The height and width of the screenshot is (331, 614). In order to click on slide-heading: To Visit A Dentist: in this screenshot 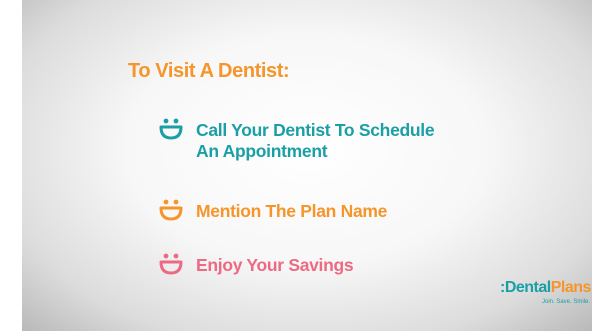, I will do `click(209, 71)`.